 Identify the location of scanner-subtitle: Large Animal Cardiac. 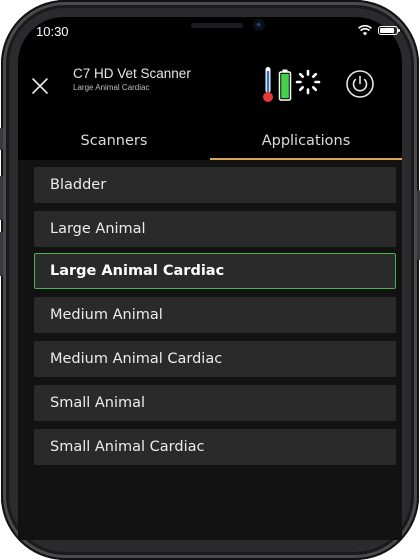
(111, 87).